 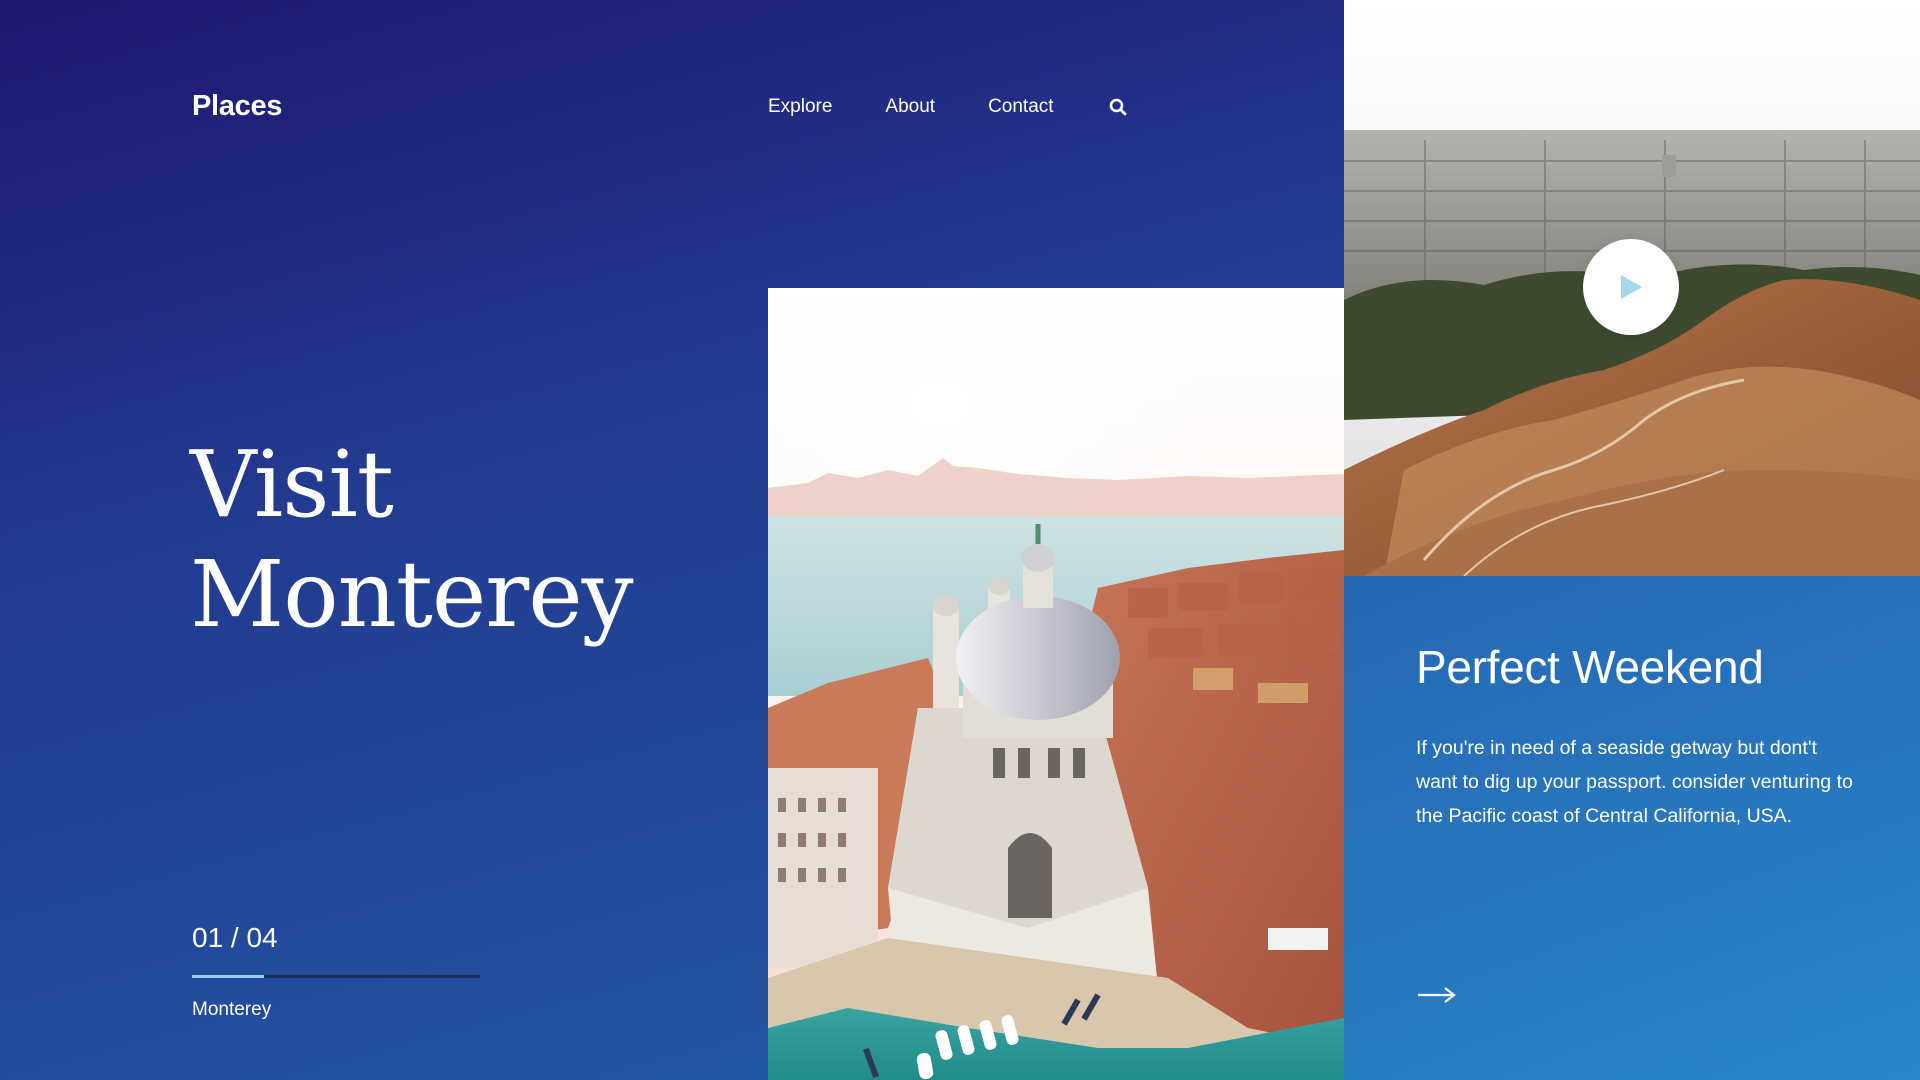 I want to click on main-nav: Explore About Contact, so click(x=948, y=107).